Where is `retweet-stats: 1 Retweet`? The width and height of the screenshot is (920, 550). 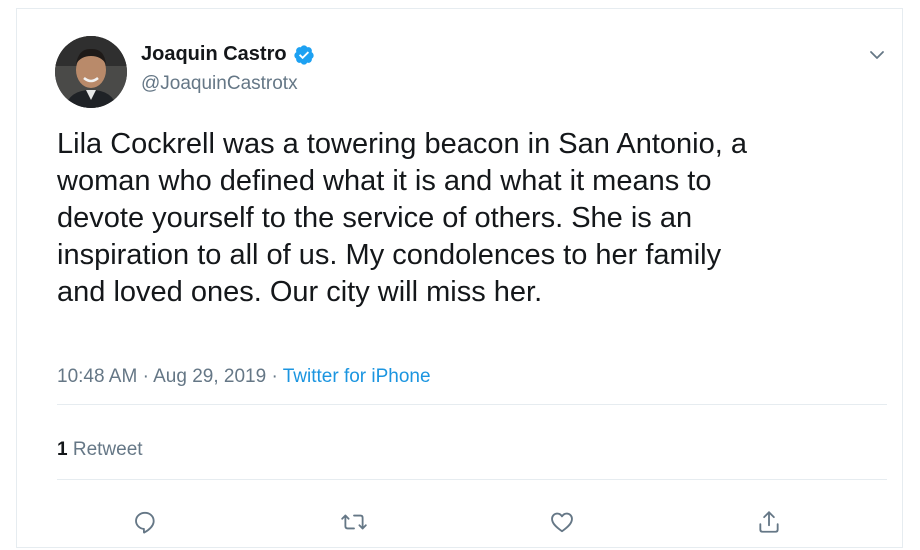 retweet-stats: 1 Retweet is located at coordinates (100, 450).